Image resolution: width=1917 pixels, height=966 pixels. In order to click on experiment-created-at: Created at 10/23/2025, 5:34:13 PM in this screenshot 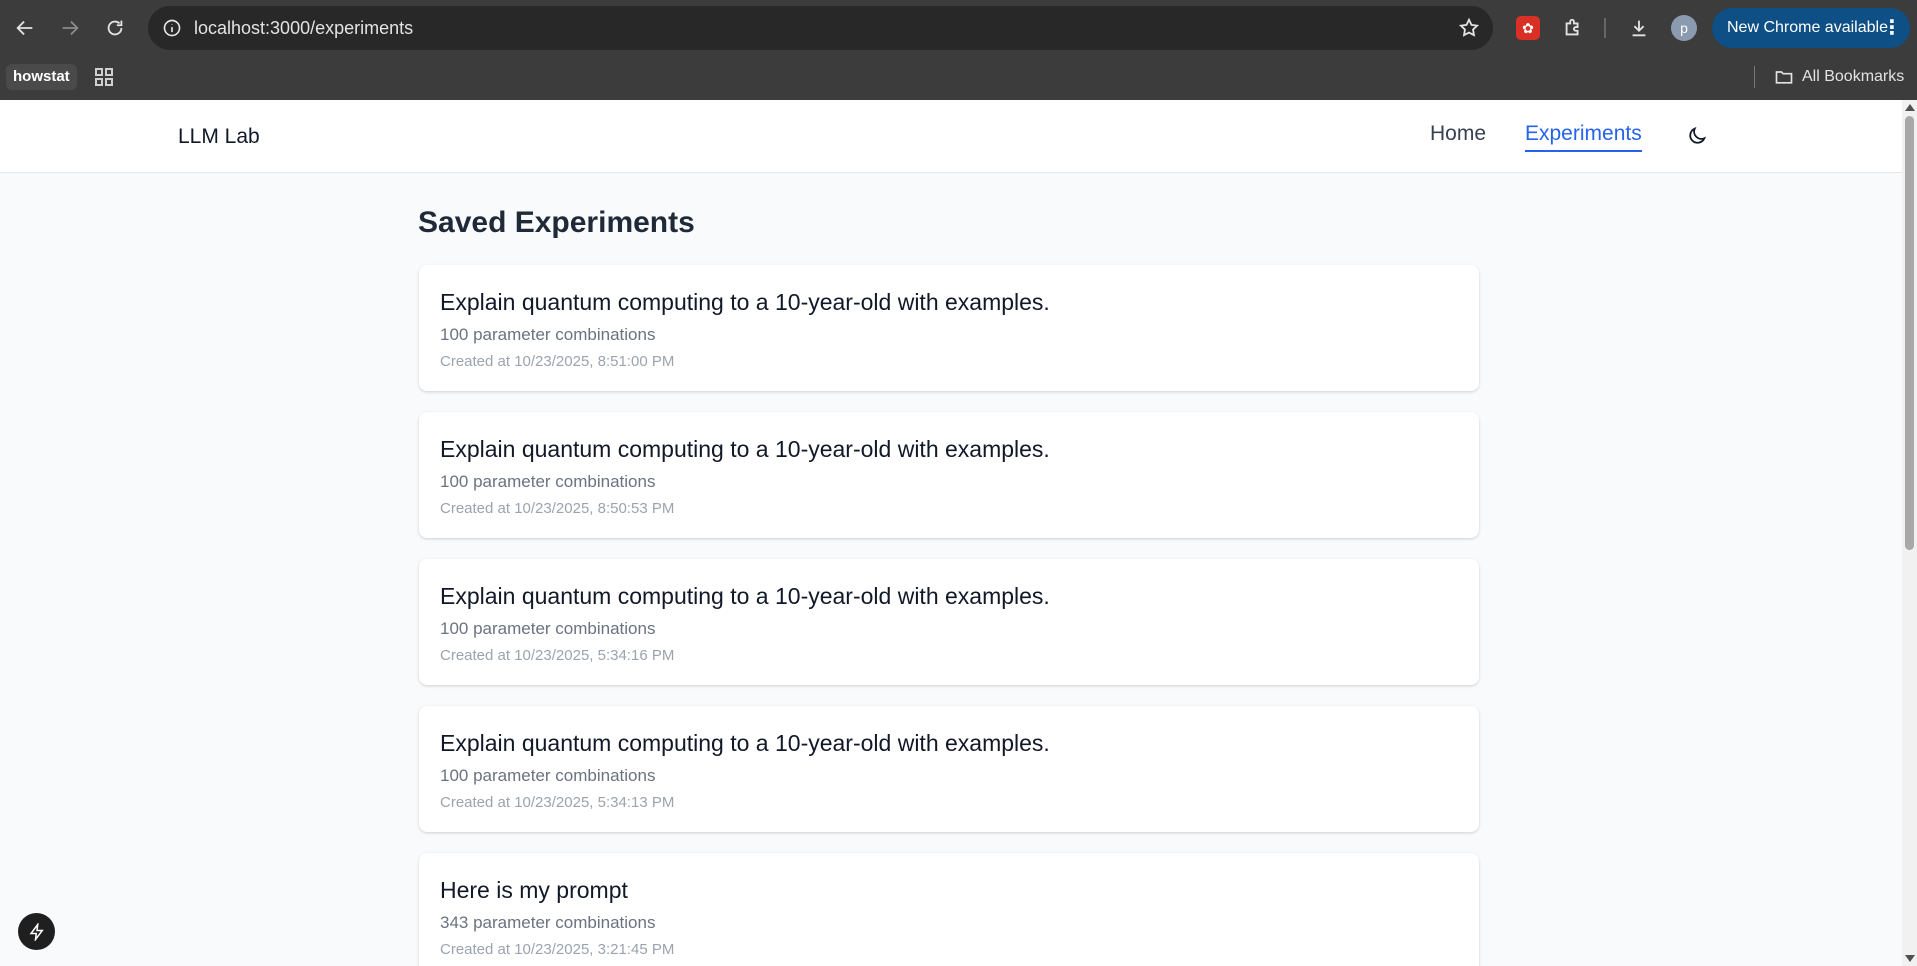, I will do `click(557, 802)`.